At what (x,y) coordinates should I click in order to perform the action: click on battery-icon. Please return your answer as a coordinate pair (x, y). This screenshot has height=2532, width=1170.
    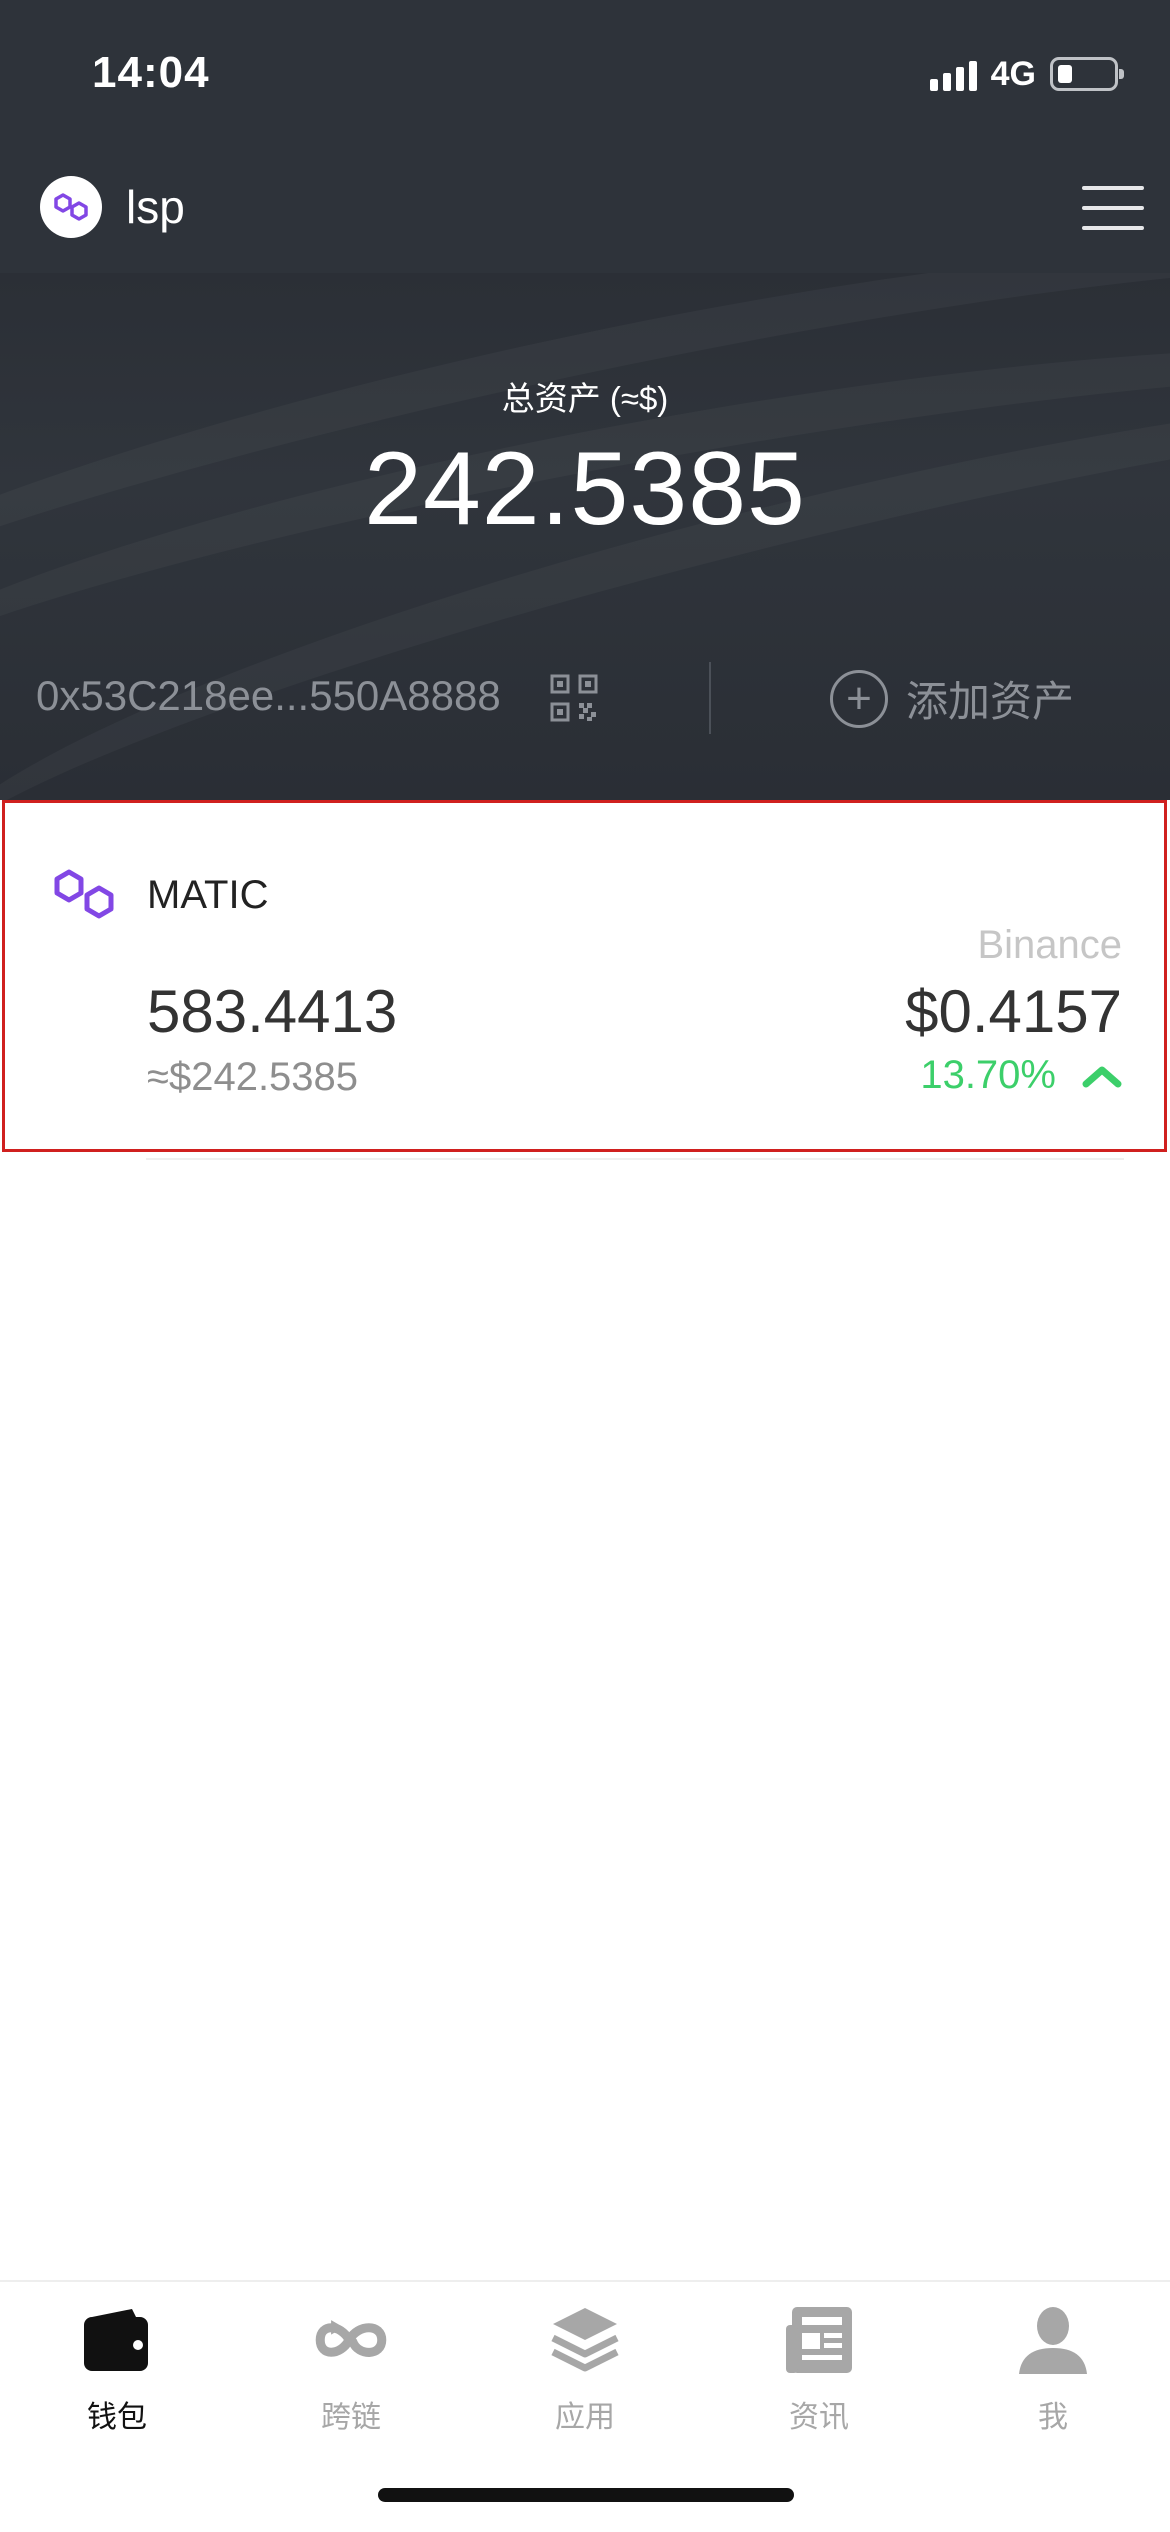
    Looking at the image, I should click on (1087, 74).